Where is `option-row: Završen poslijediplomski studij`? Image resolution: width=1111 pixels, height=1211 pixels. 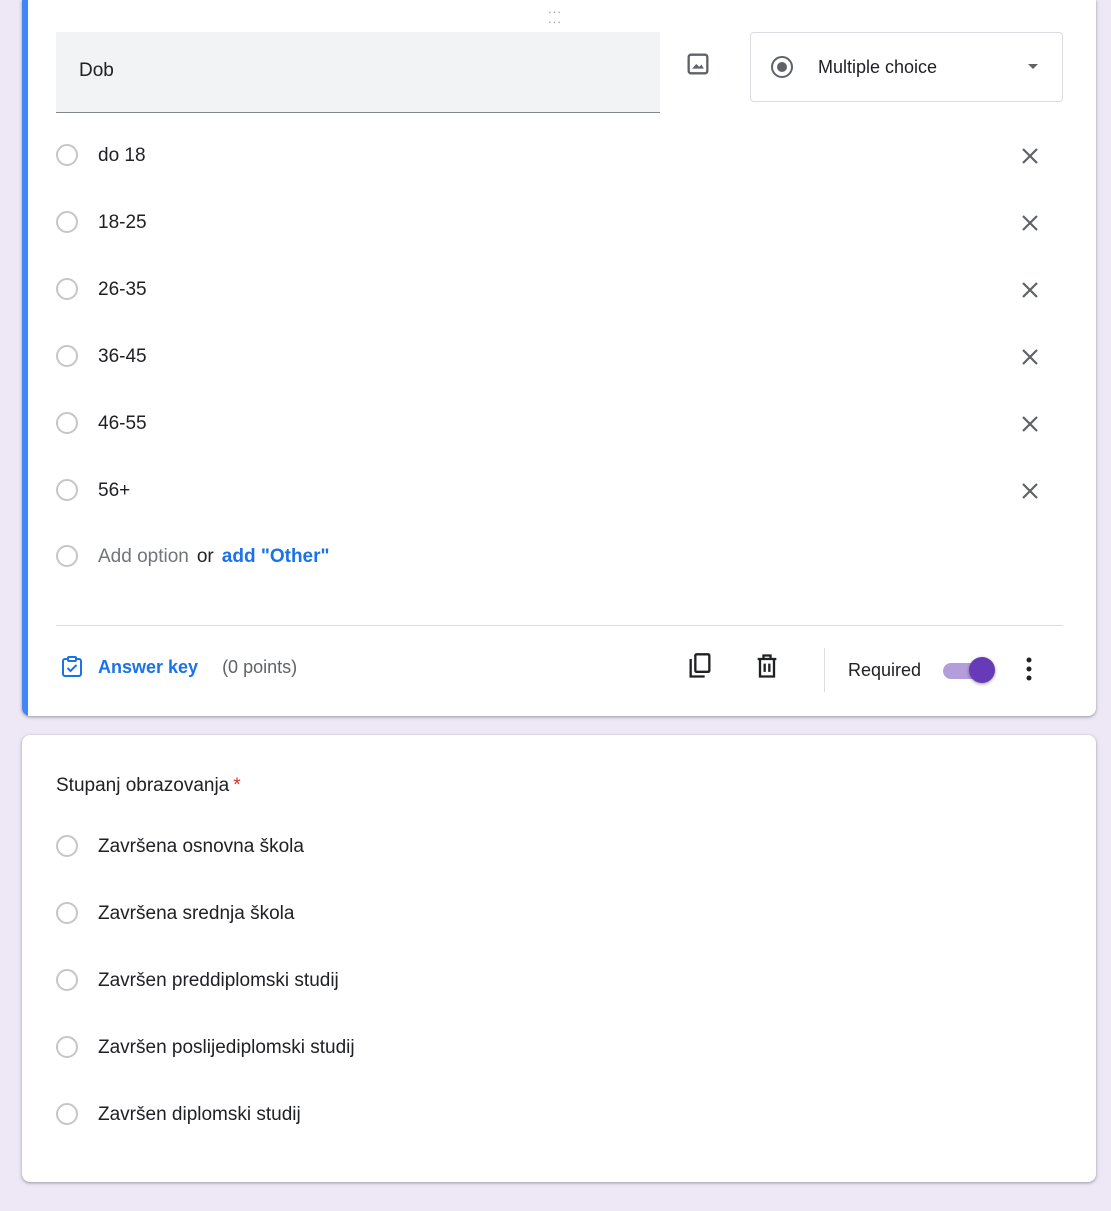 option-row: Završen poslijediplomski studij is located at coordinates (506, 1048).